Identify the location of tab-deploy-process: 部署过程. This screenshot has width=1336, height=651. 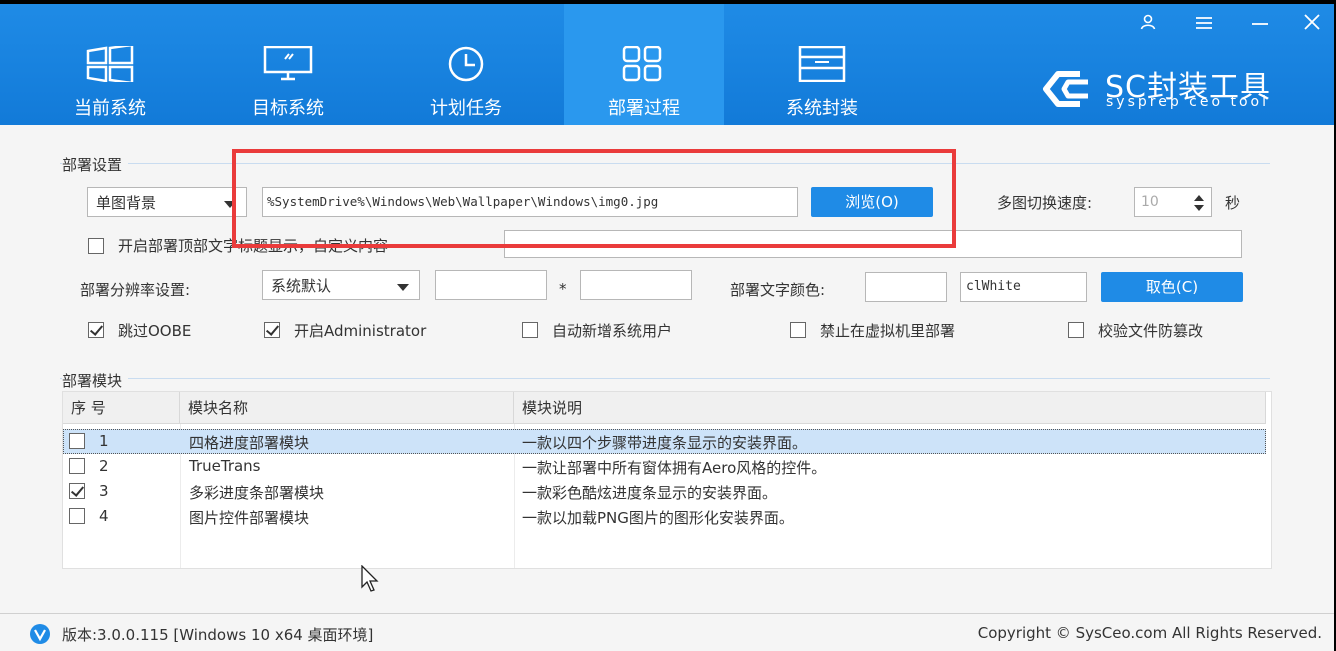
(644, 64).